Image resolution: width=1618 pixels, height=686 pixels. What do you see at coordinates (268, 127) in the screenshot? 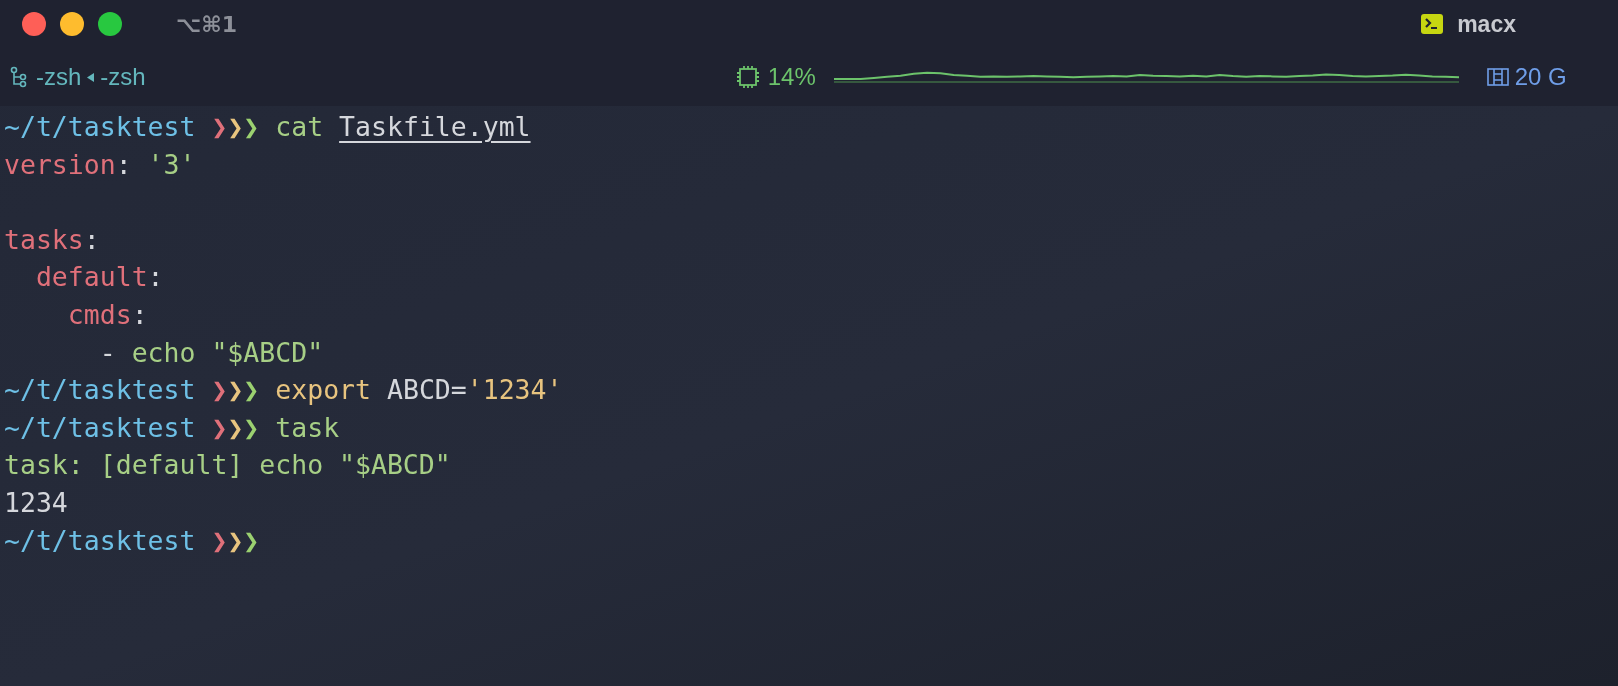
I see `terminal-line: ~/t/tasktest ❯❯❯ cat Taskfile.yml` at bounding box center [268, 127].